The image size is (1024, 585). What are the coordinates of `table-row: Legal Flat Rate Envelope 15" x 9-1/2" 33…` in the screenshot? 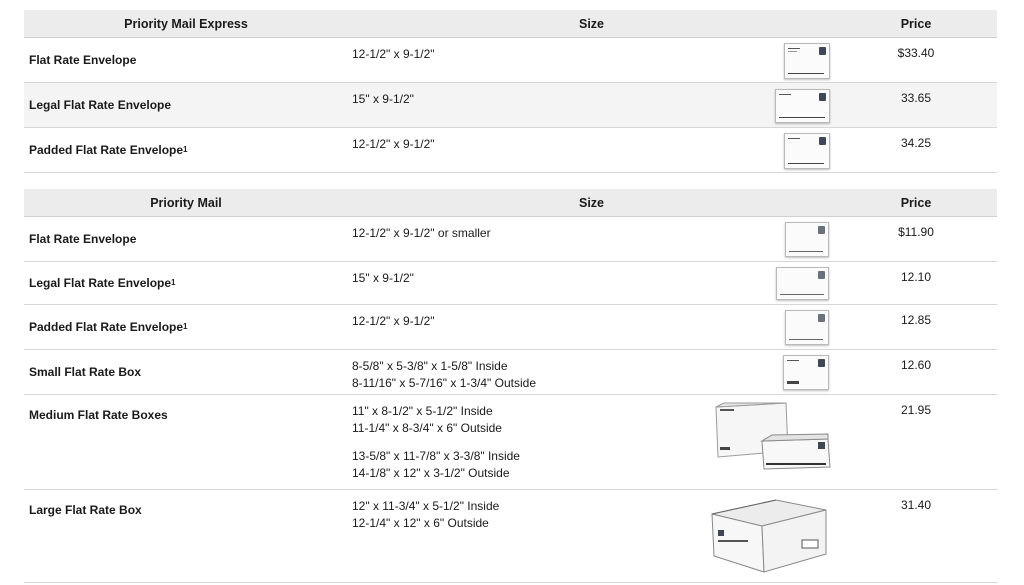 It's located at (510, 105).